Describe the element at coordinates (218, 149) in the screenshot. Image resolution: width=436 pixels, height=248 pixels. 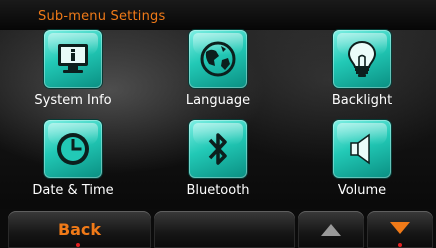
I see `bluetooth-icon` at that location.